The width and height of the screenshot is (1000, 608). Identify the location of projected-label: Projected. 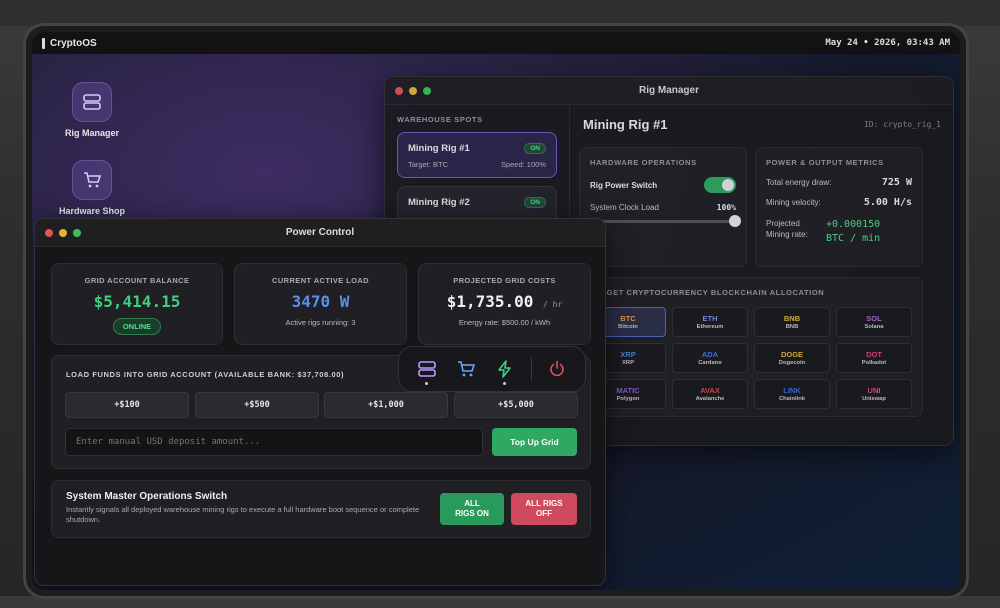
(783, 223).